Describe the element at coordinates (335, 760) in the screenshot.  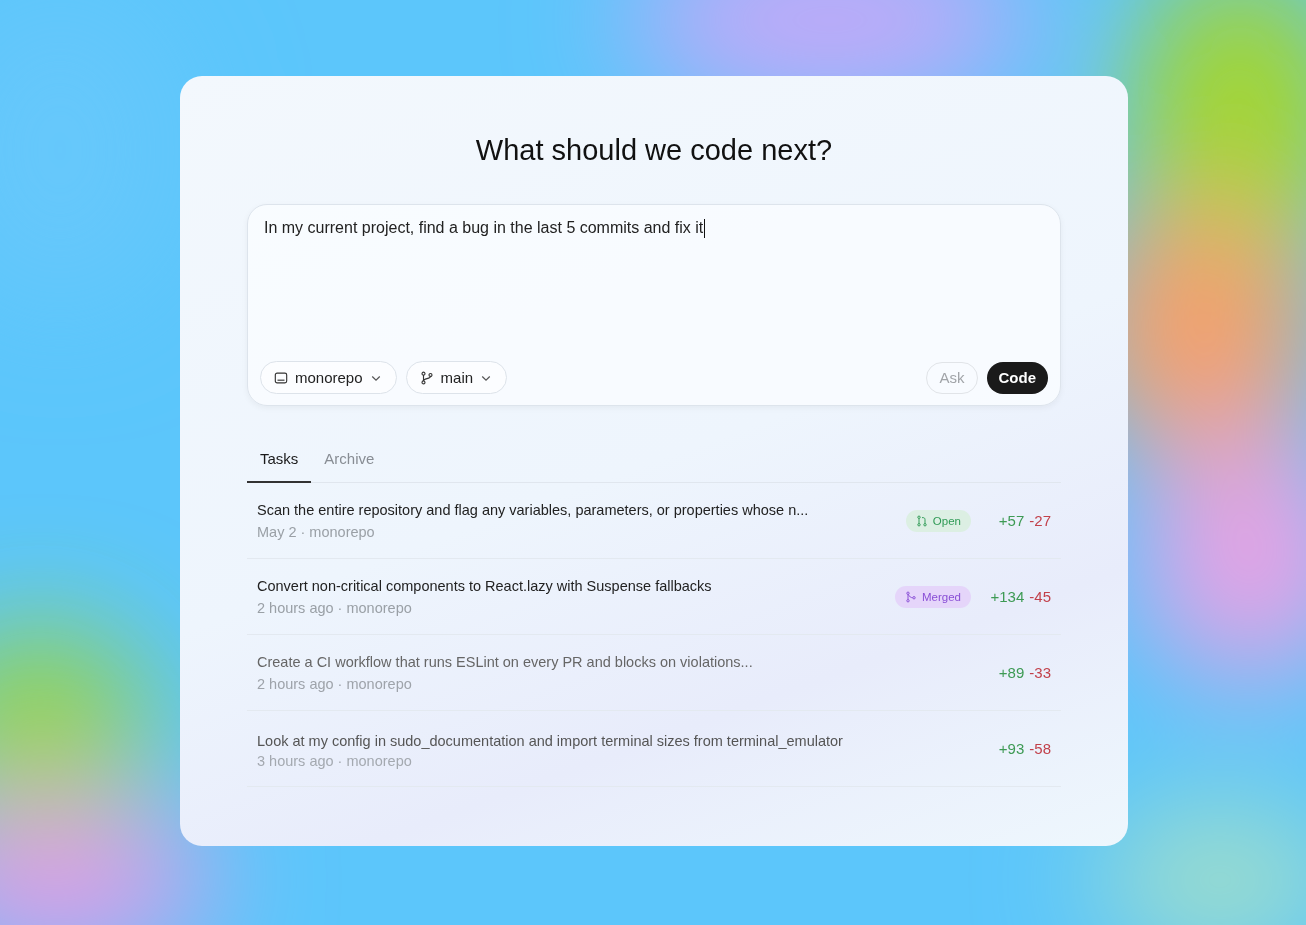
I see `task-meta: 3 hours ago · monorepo` at that location.